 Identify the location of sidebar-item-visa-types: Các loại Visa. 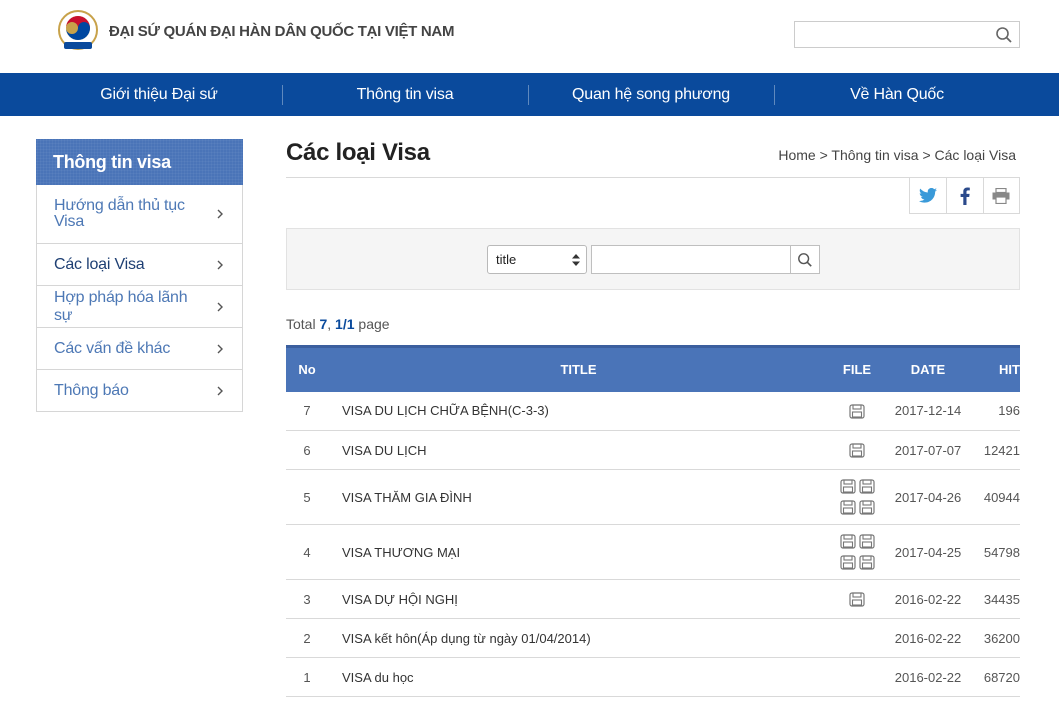
(139, 264).